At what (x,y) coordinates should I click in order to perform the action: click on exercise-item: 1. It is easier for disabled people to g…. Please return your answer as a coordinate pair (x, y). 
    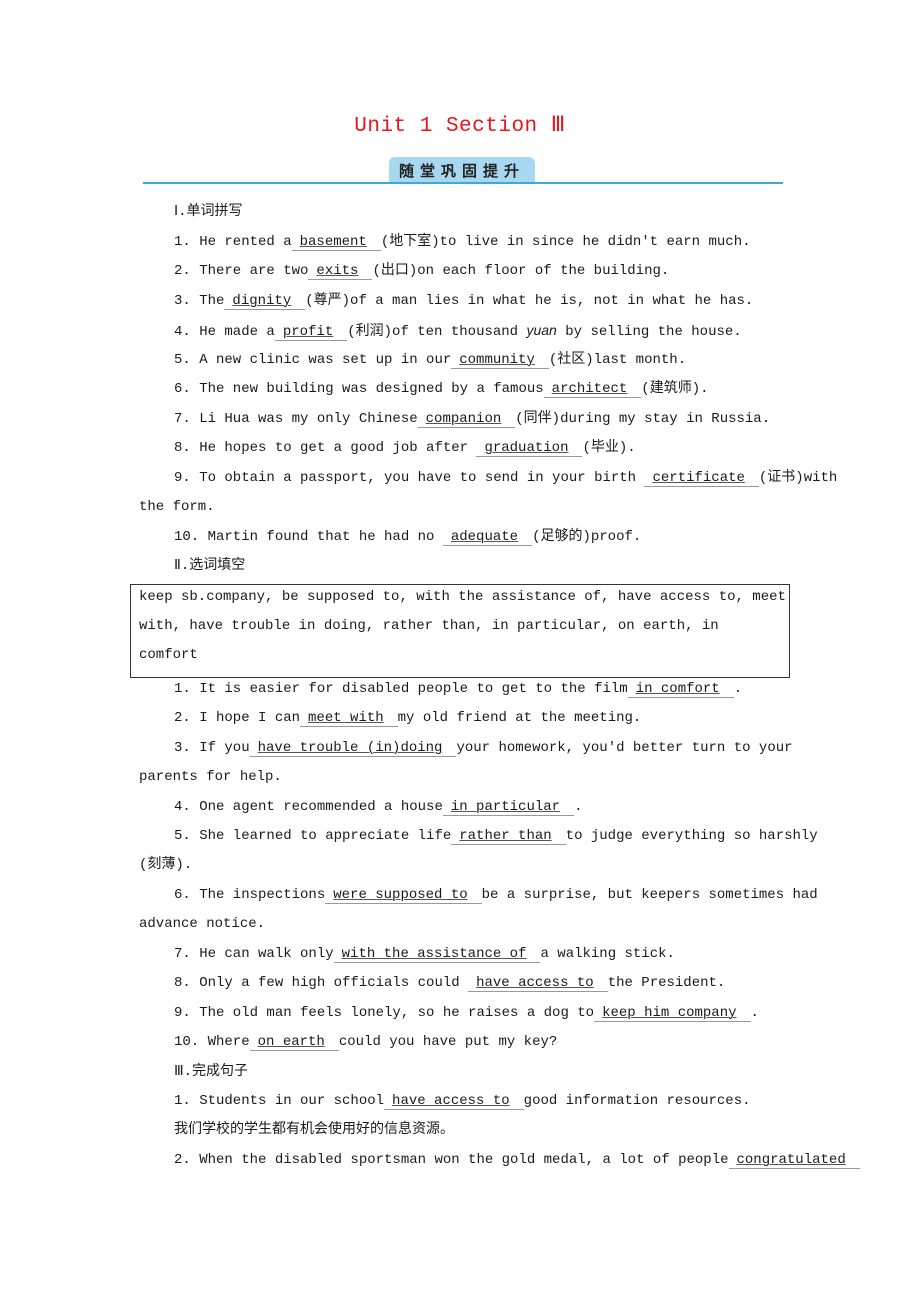
    Looking at the image, I should click on (458, 689).